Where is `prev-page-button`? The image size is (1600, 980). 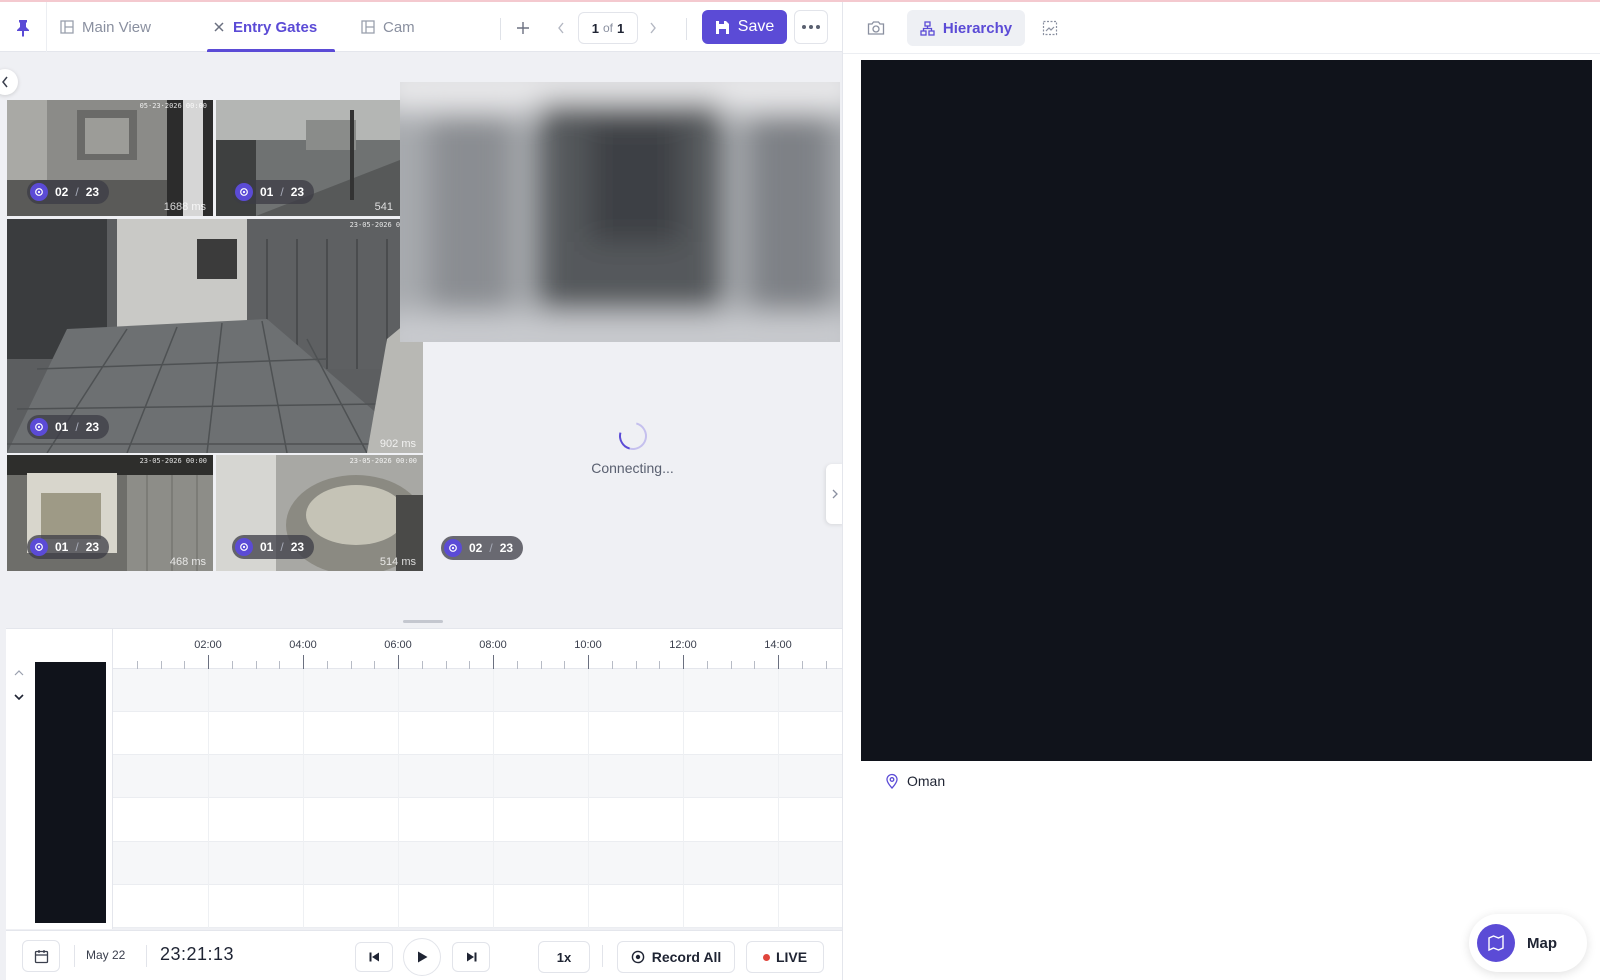
prev-page-button is located at coordinates (561, 28).